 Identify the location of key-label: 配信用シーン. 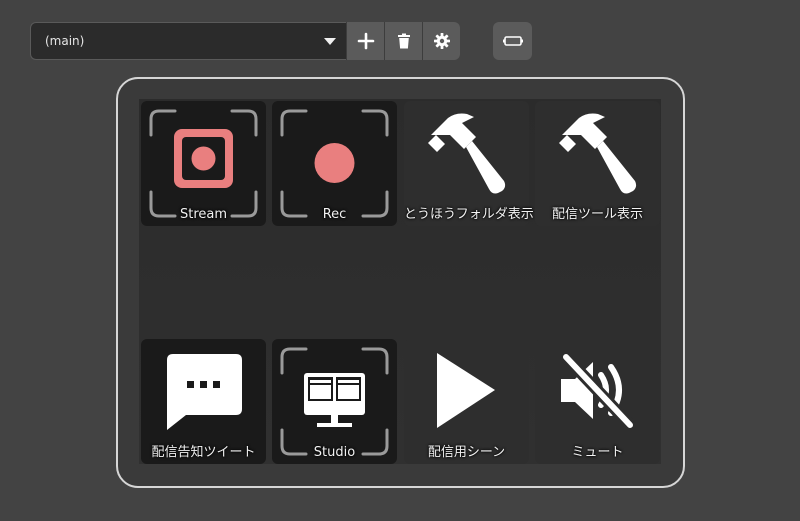
(466, 452).